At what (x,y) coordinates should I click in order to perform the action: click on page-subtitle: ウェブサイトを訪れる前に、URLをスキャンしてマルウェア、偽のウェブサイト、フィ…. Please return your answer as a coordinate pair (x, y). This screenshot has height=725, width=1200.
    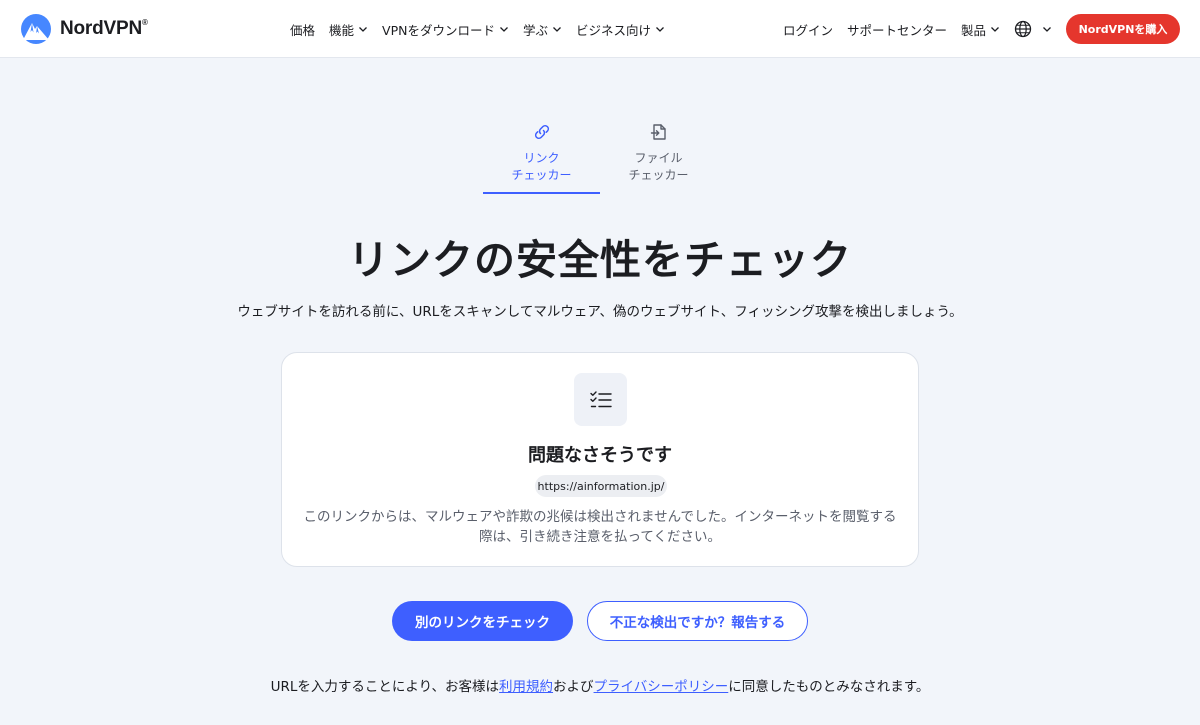
    Looking at the image, I should click on (600, 312).